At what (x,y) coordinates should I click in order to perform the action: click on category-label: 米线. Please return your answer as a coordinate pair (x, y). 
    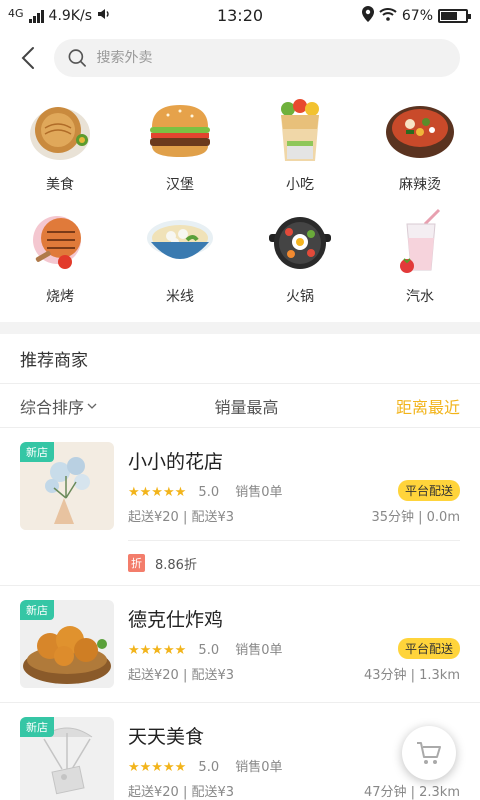
    Looking at the image, I should click on (180, 297).